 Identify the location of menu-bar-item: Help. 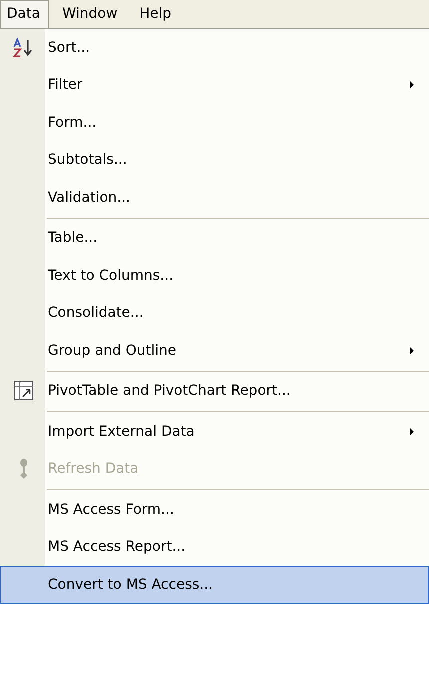
(156, 14).